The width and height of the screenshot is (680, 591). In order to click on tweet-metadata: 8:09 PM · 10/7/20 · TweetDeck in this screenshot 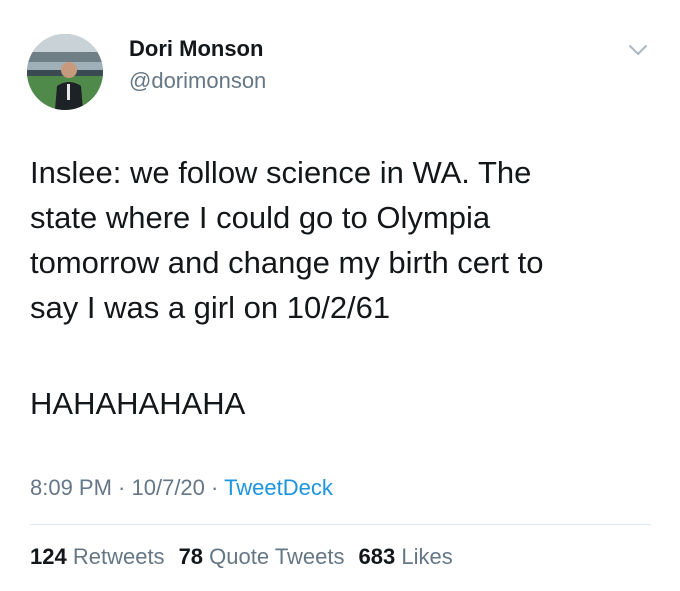, I will do `click(181, 488)`.